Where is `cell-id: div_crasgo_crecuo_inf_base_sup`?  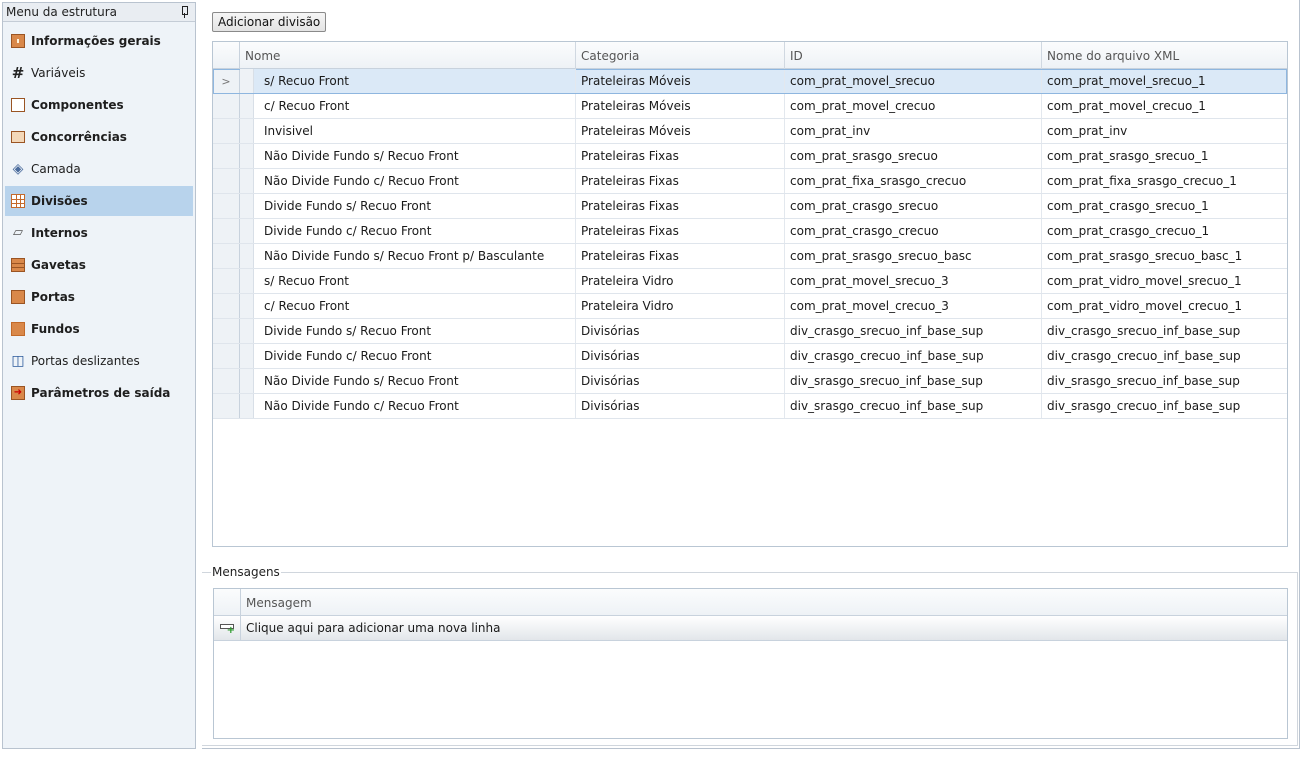
cell-id: div_crasgo_crecuo_inf_base_sup is located at coordinates (913, 356).